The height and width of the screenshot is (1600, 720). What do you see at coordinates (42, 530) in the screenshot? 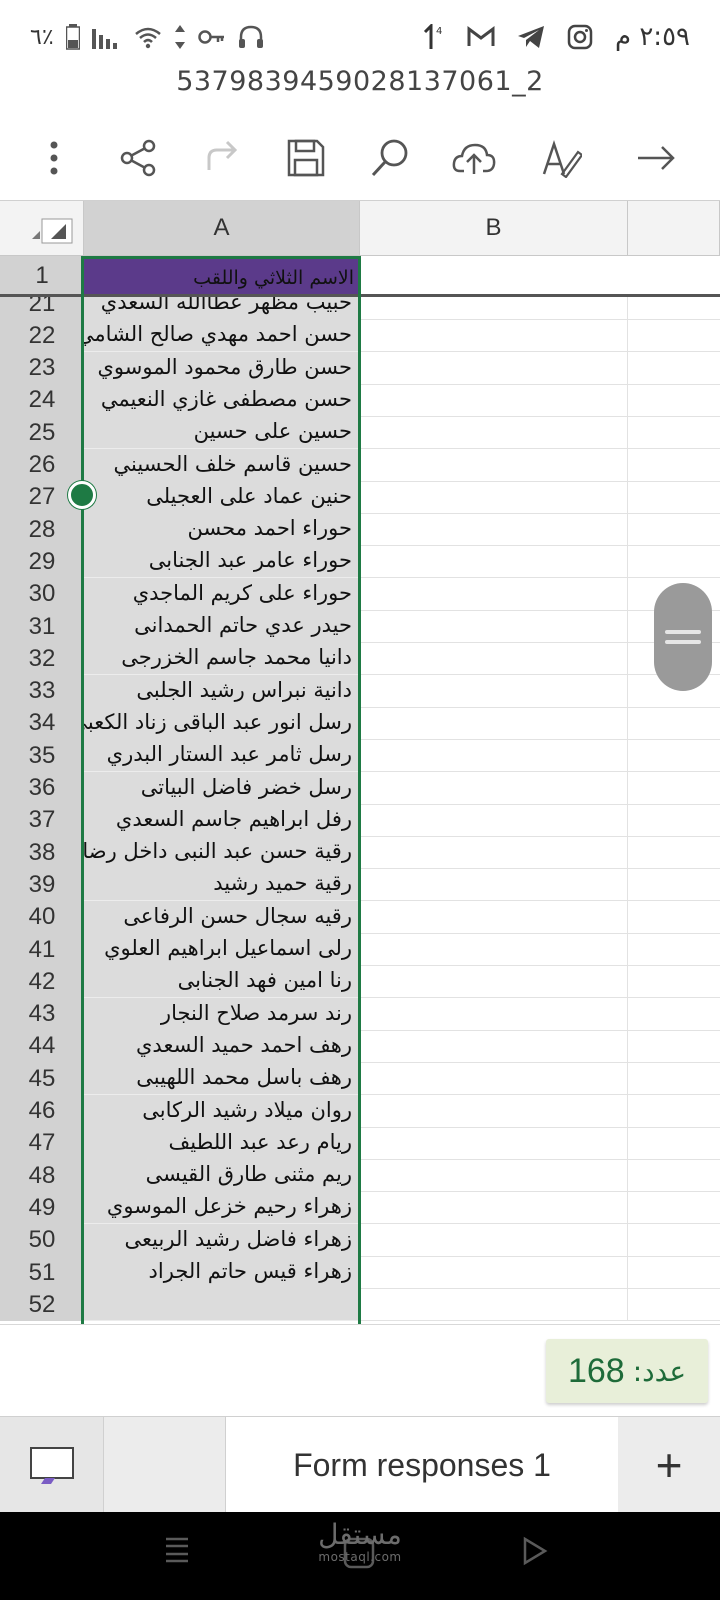
I see `row-header: 28` at bounding box center [42, 530].